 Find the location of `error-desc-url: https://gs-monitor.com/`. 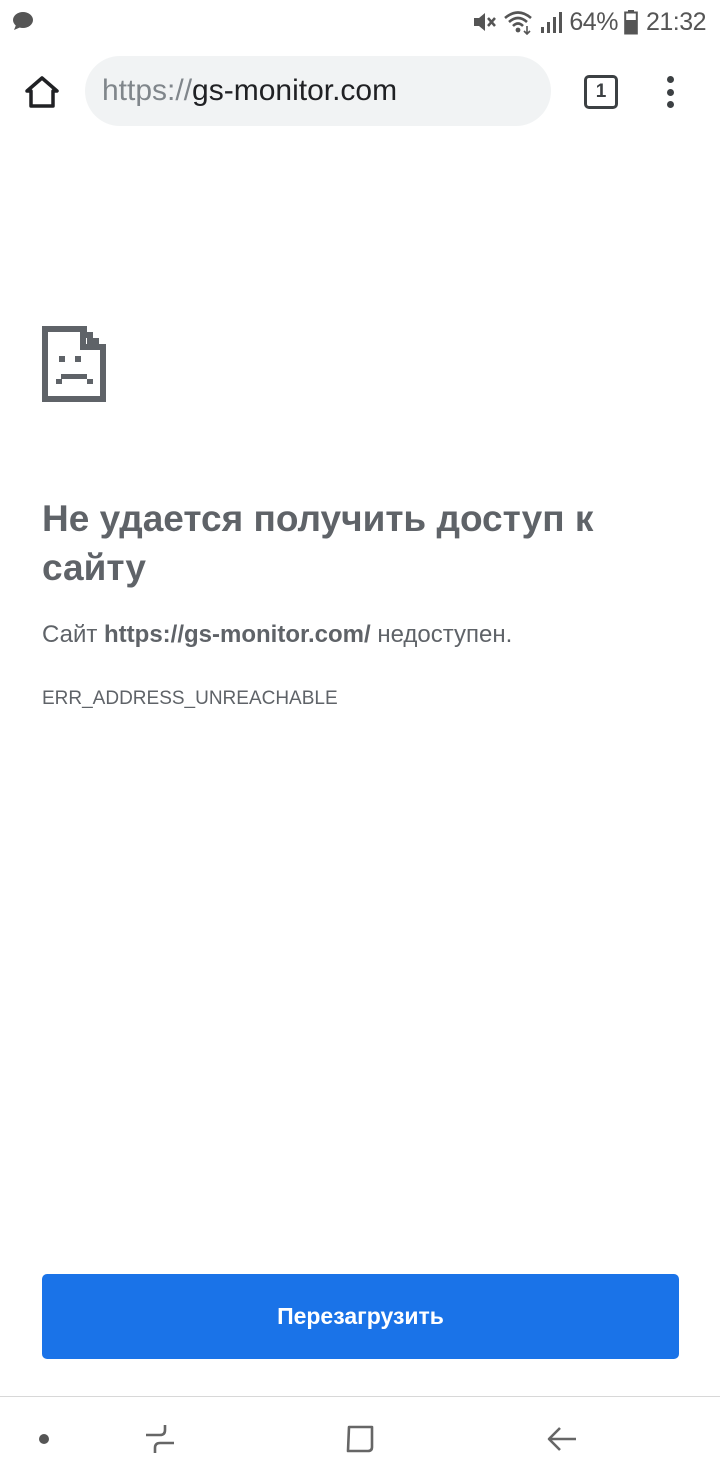

error-desc-url: https://gs-monitor.com/ is located at coordinates (237, 634).